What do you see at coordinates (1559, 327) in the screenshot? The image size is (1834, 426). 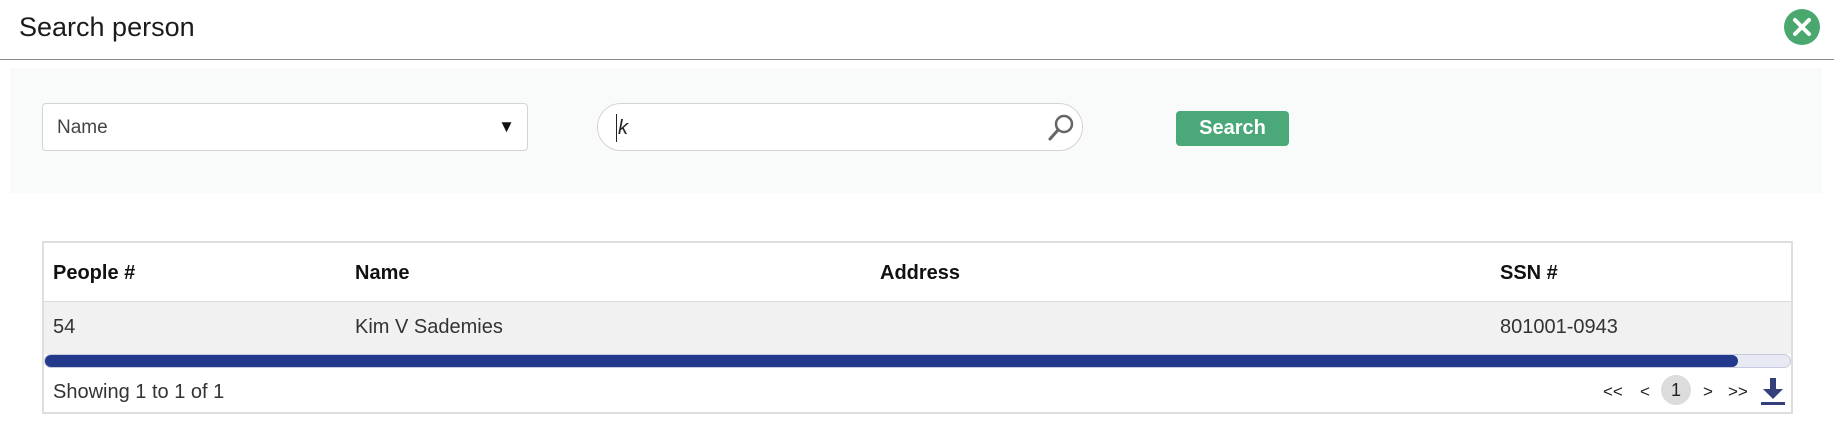 I see `cell-ssn: 801001-0943` at bounding box center [1559, 327].